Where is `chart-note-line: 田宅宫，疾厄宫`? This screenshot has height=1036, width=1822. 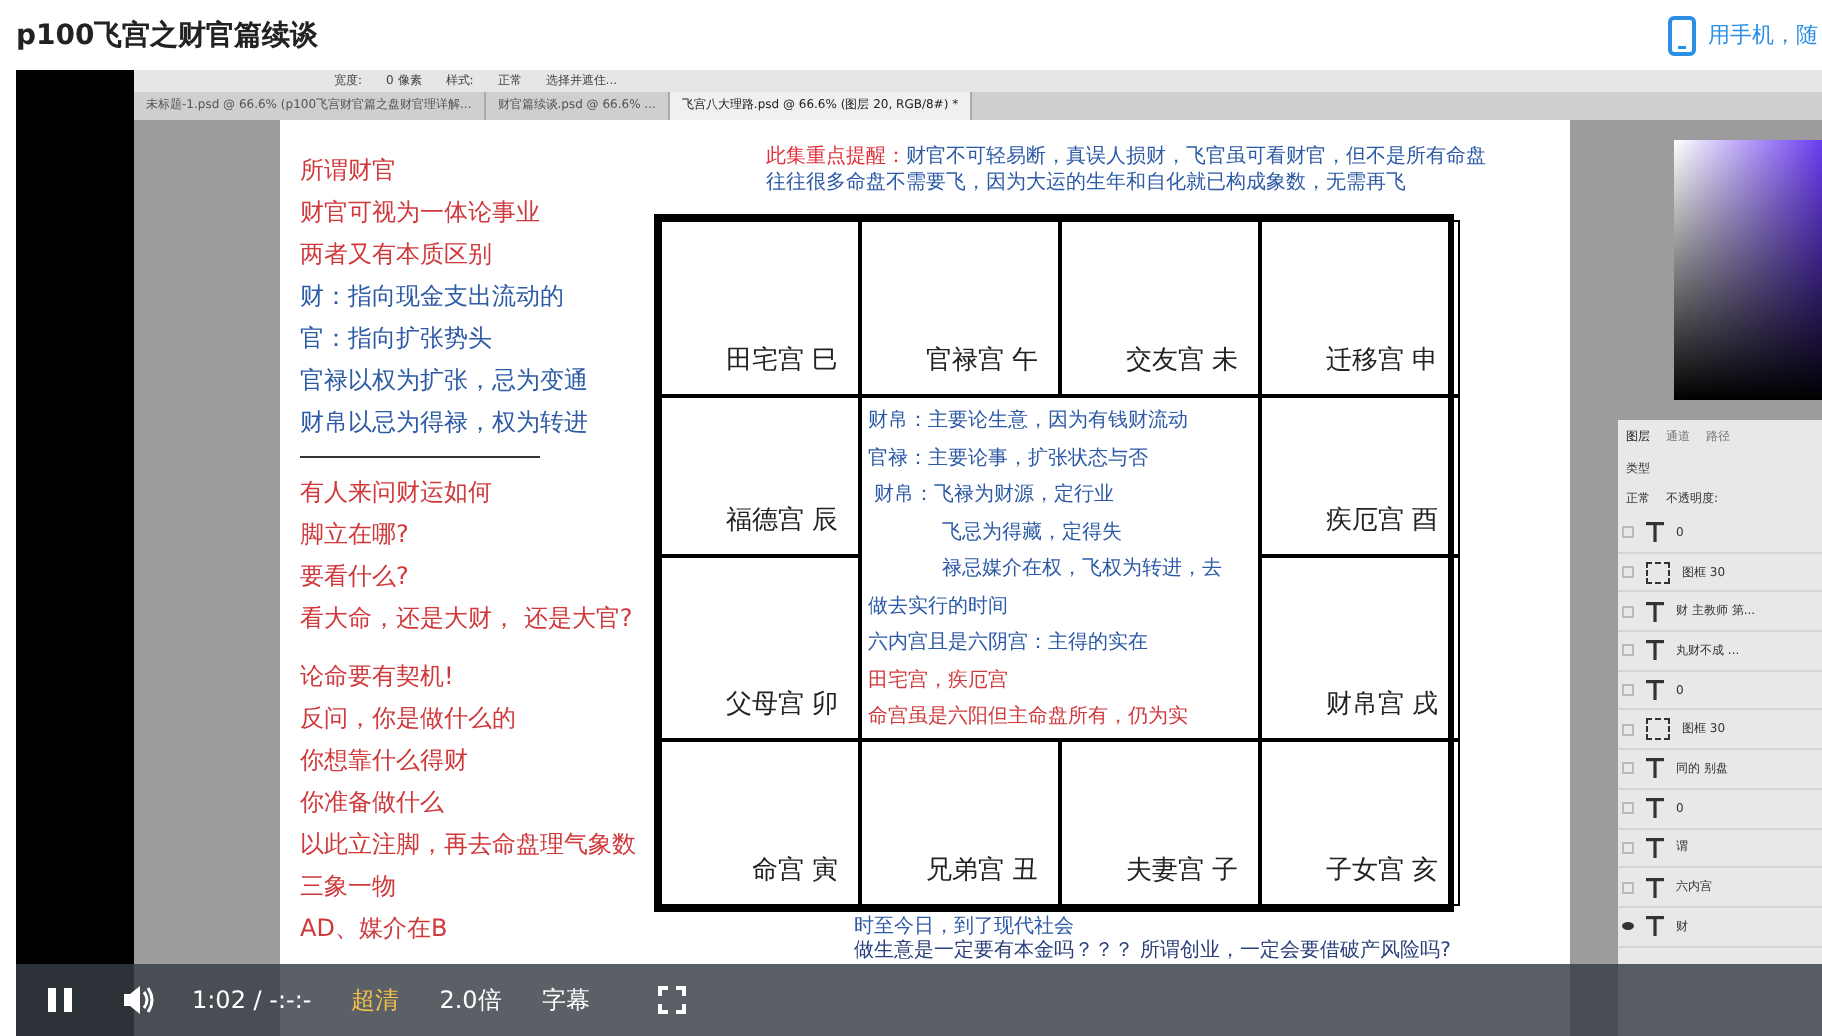 chart-note-line: 田宅宫，疾厄宫 is located at coordinates (939, 681).